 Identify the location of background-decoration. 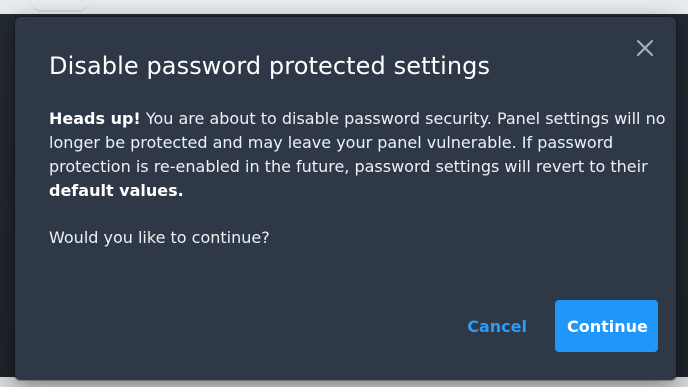
(60, 6).